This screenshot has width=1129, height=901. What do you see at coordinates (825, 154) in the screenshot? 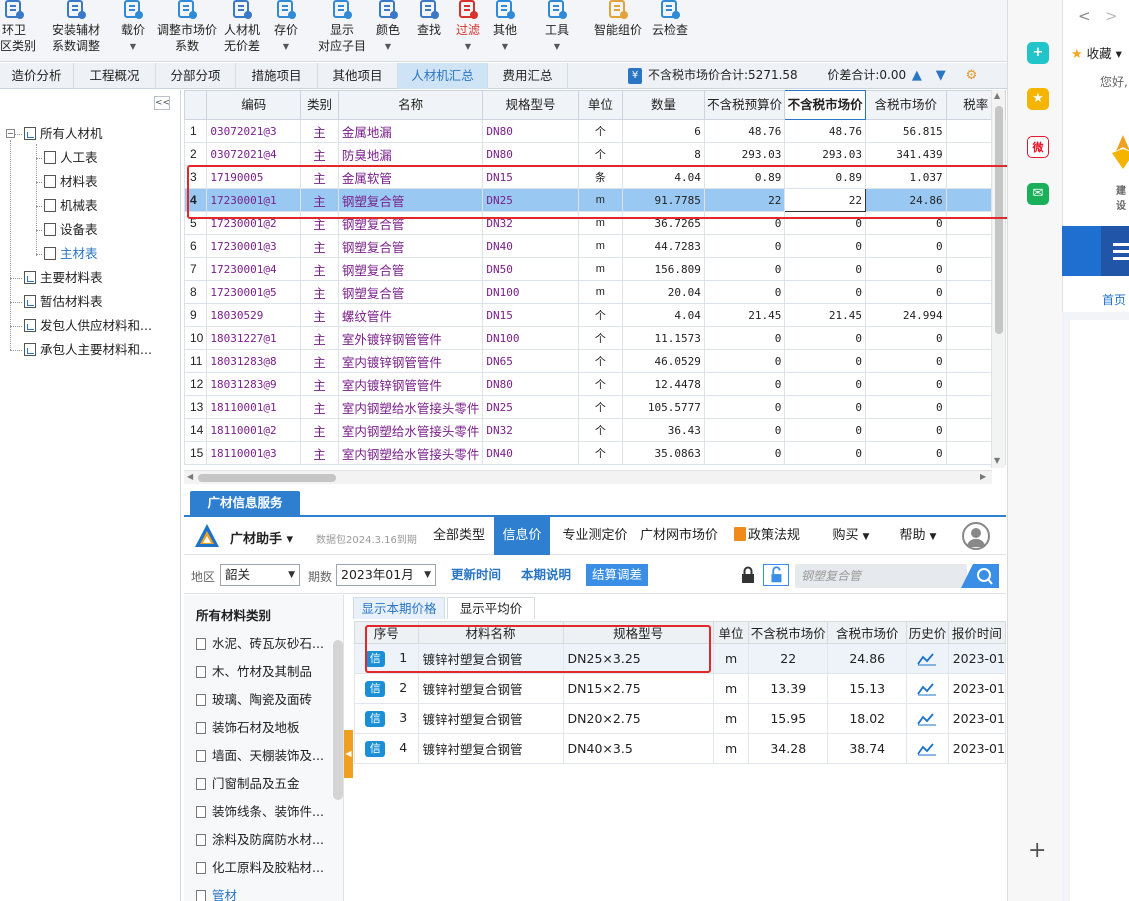
I see `grid-cell-market: 293.03` at bounding box center [825, 154].